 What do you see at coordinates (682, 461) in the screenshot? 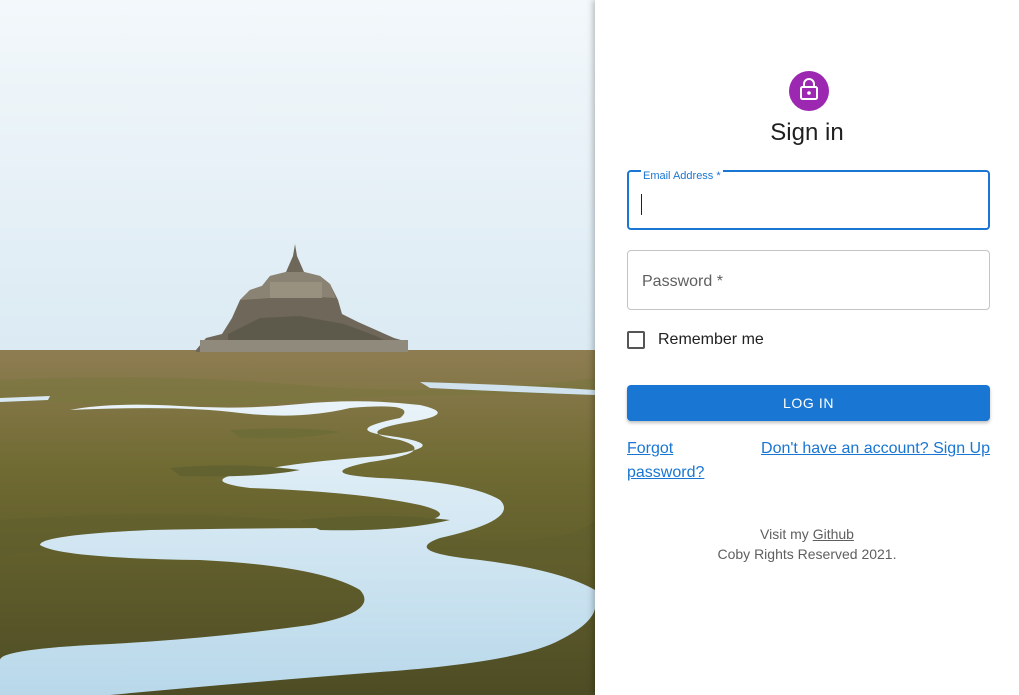
I see `forgot-password-link: Forgot password?` at bounding box center [682, 461].